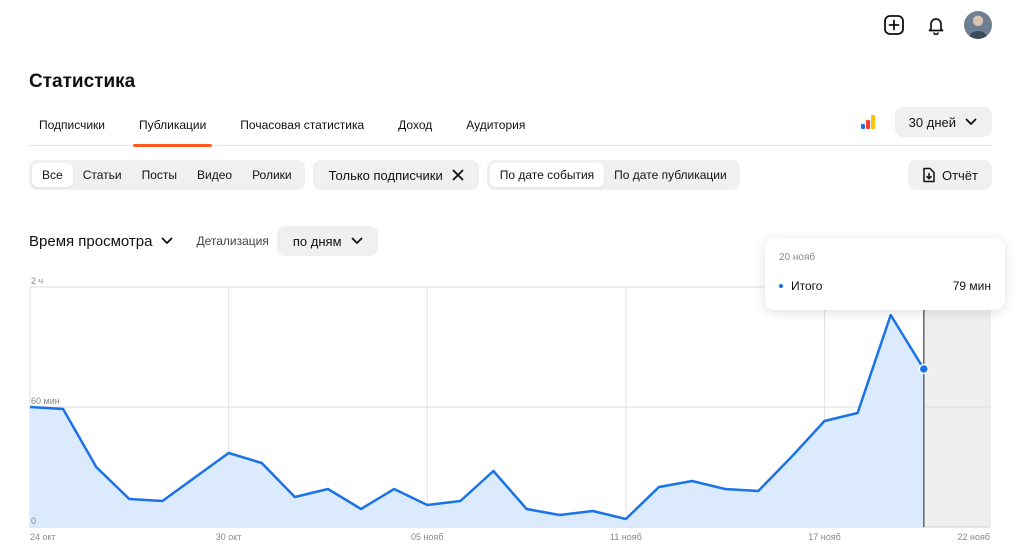  I want to click on metric-select: Время просмотра, so click(101, 241).